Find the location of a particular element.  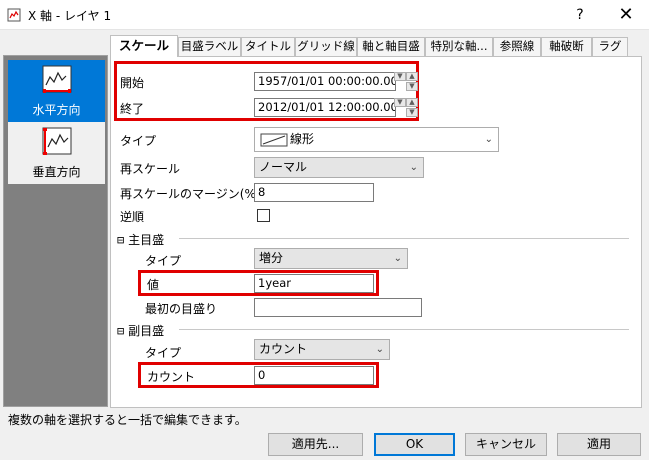

help-button: ? is located at coordinates (580, 15).